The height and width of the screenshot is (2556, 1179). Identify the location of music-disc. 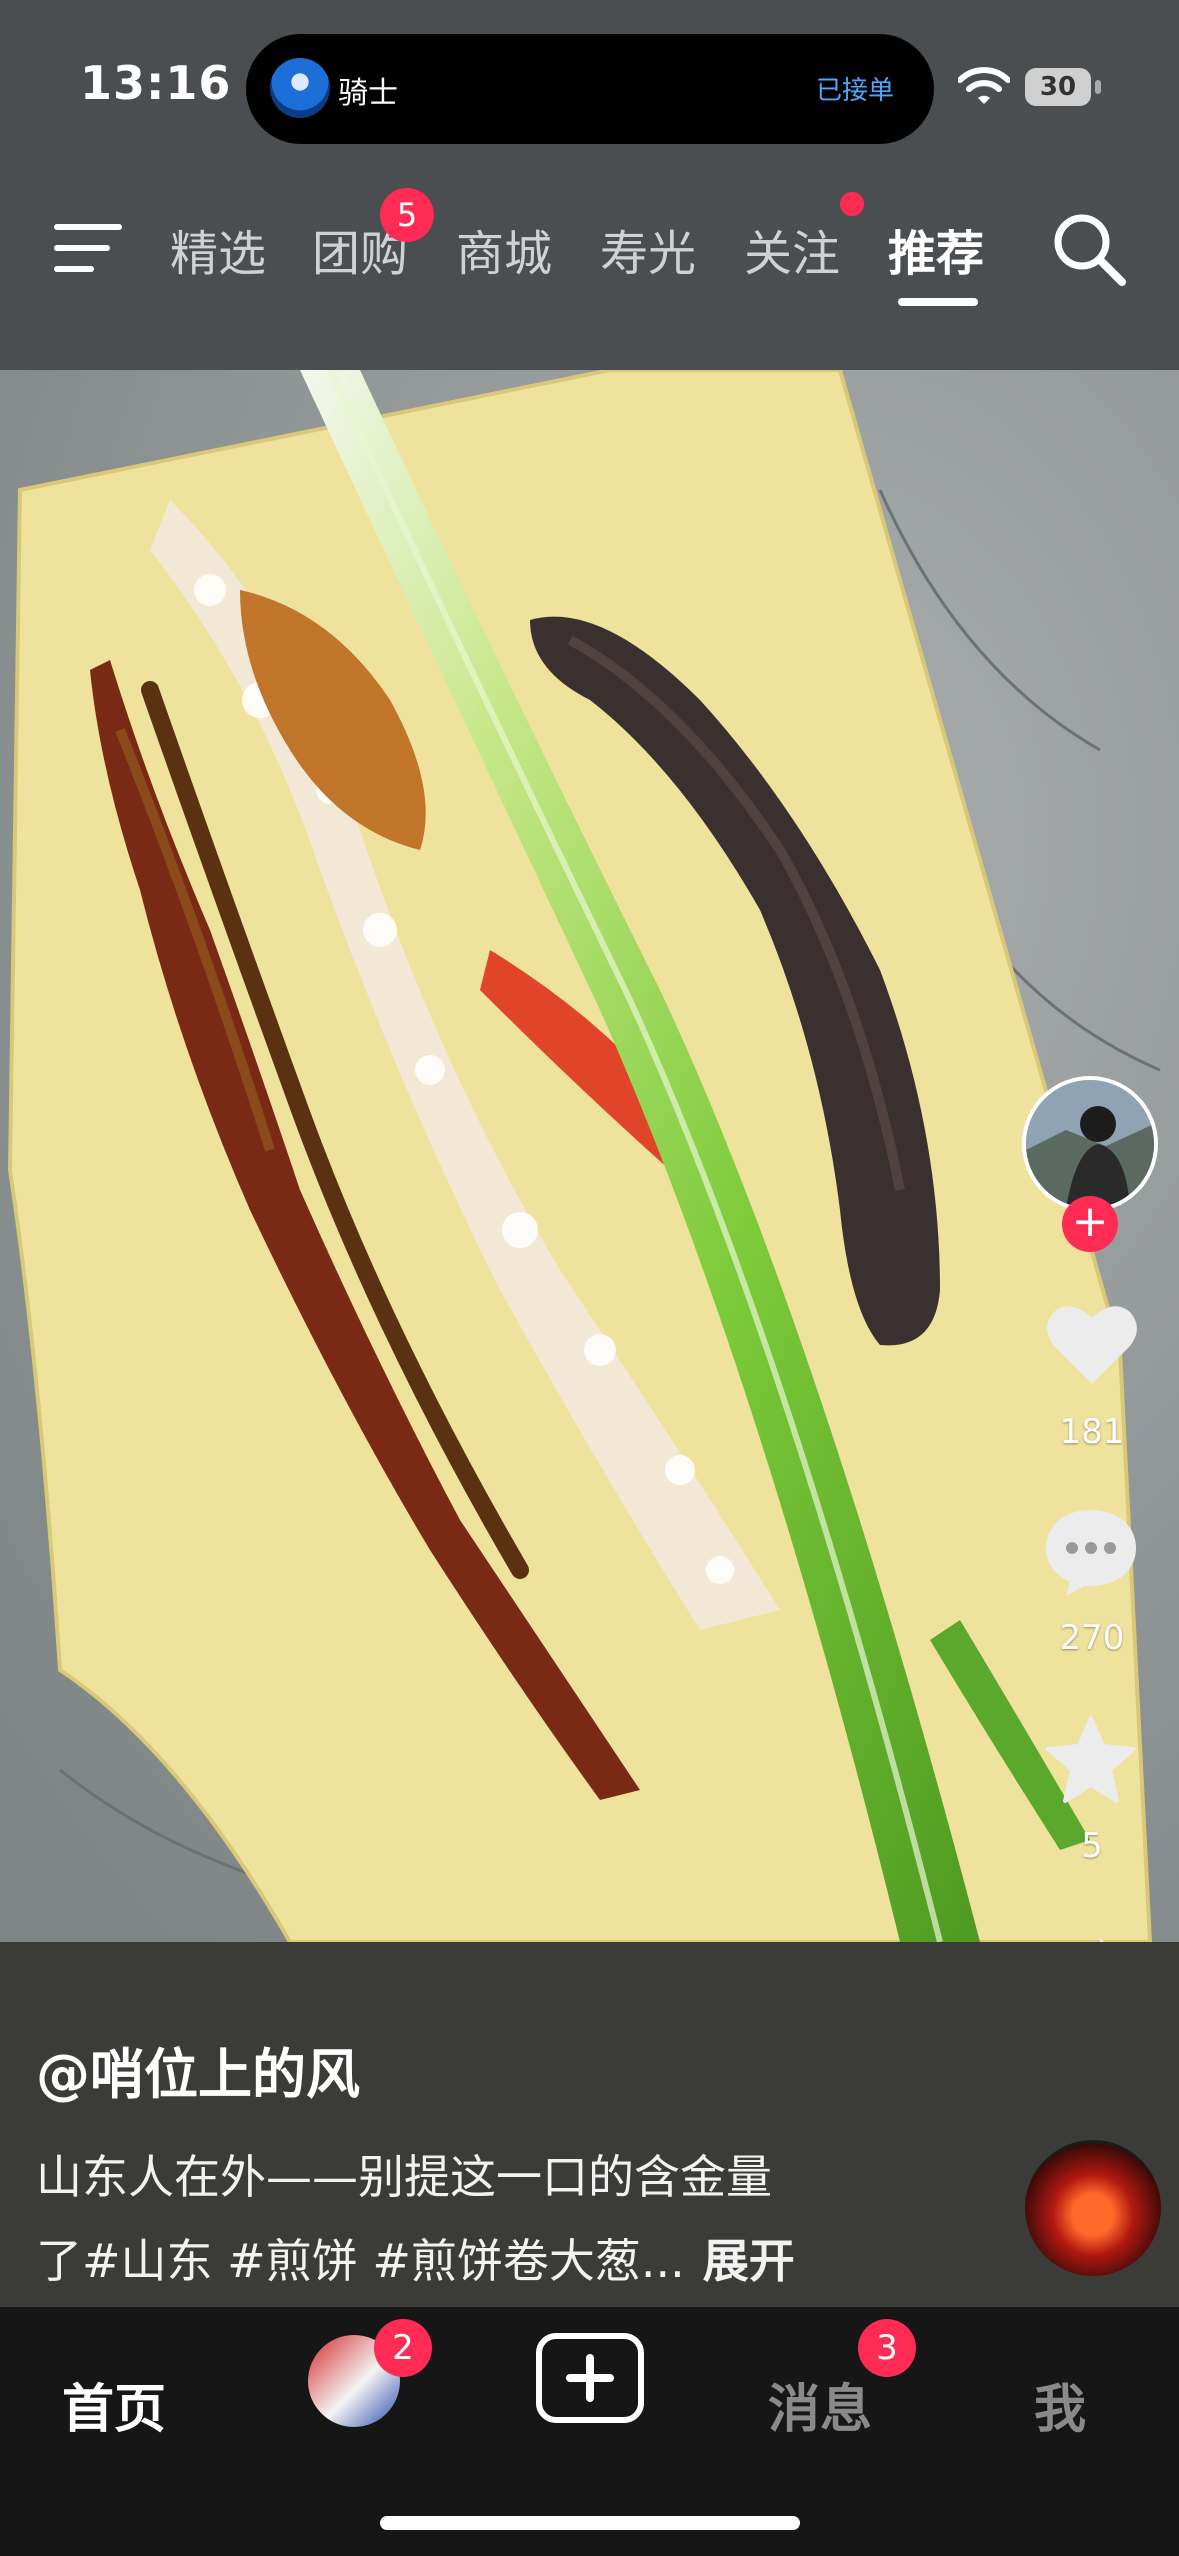
(1093, 2208).